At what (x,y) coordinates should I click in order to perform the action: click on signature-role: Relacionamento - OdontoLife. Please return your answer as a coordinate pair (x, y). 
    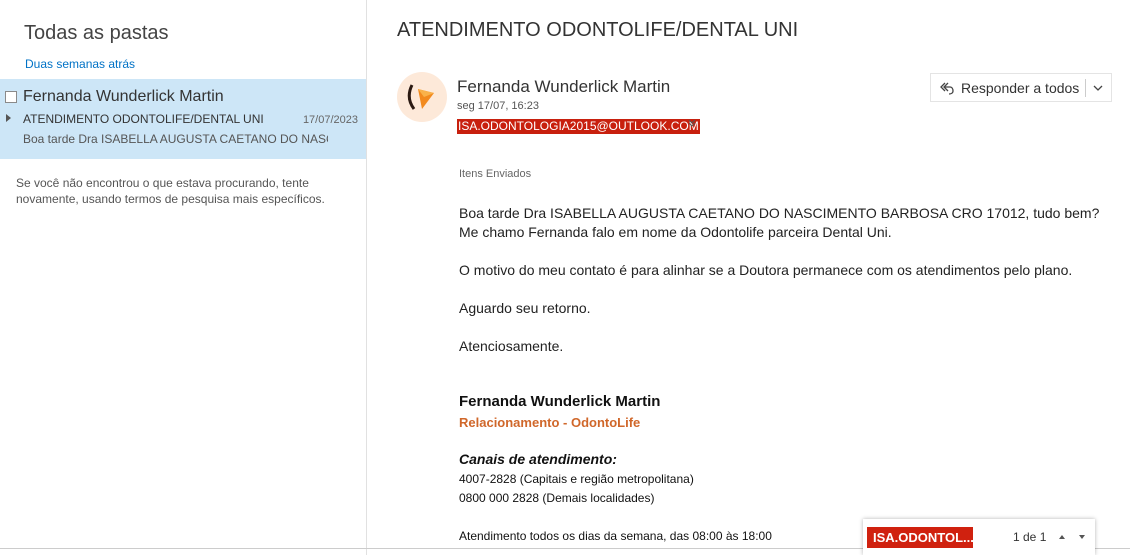
    Looking at the image, I should click on (550, 422).